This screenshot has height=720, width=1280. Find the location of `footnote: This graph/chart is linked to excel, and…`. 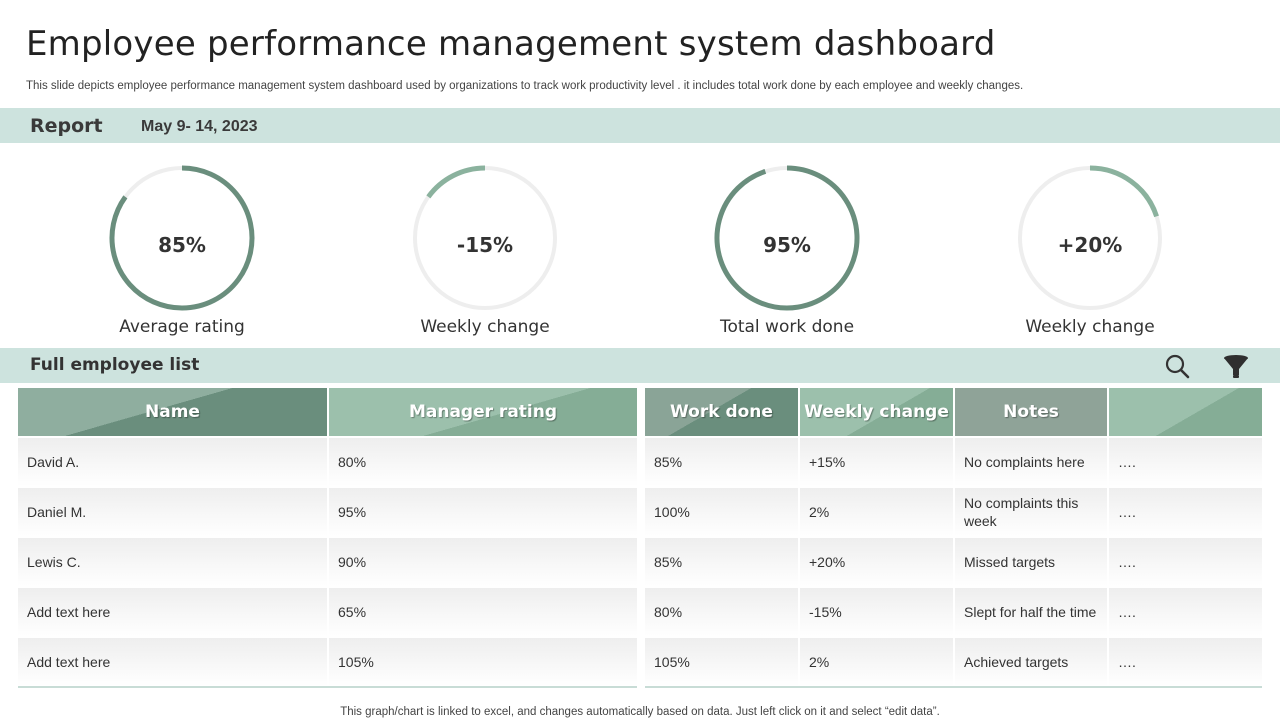

footnote: This graph/chart is linked to excel, and… is located at coordinates (640, 712).